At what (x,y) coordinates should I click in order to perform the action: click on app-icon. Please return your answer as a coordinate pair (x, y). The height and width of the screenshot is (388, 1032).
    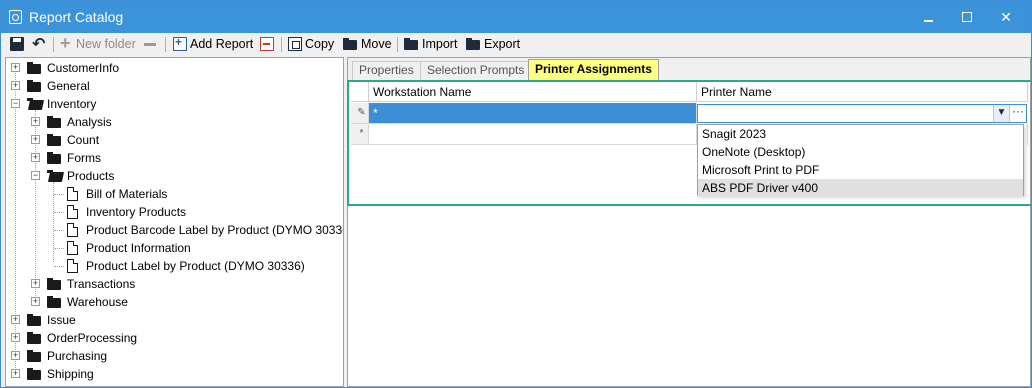
    Looking at the image, I should click on (15, 17).